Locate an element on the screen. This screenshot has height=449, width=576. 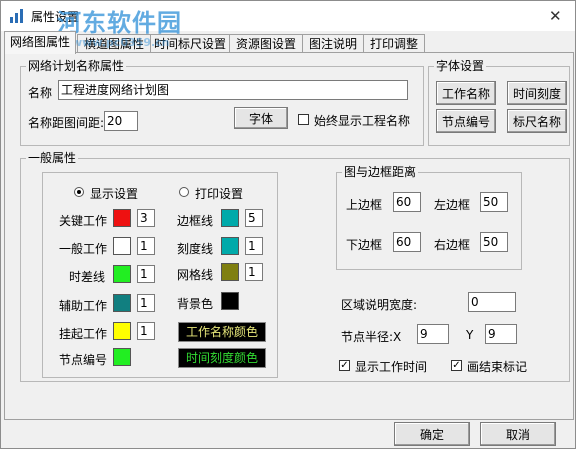
normal-work-width: 1 is located at coordinates (146, 246).